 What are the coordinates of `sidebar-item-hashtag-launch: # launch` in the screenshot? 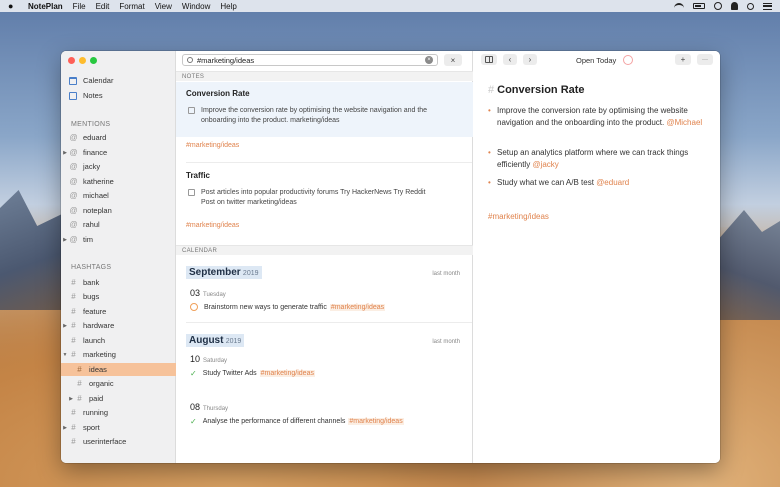 It's located at (118, 340).